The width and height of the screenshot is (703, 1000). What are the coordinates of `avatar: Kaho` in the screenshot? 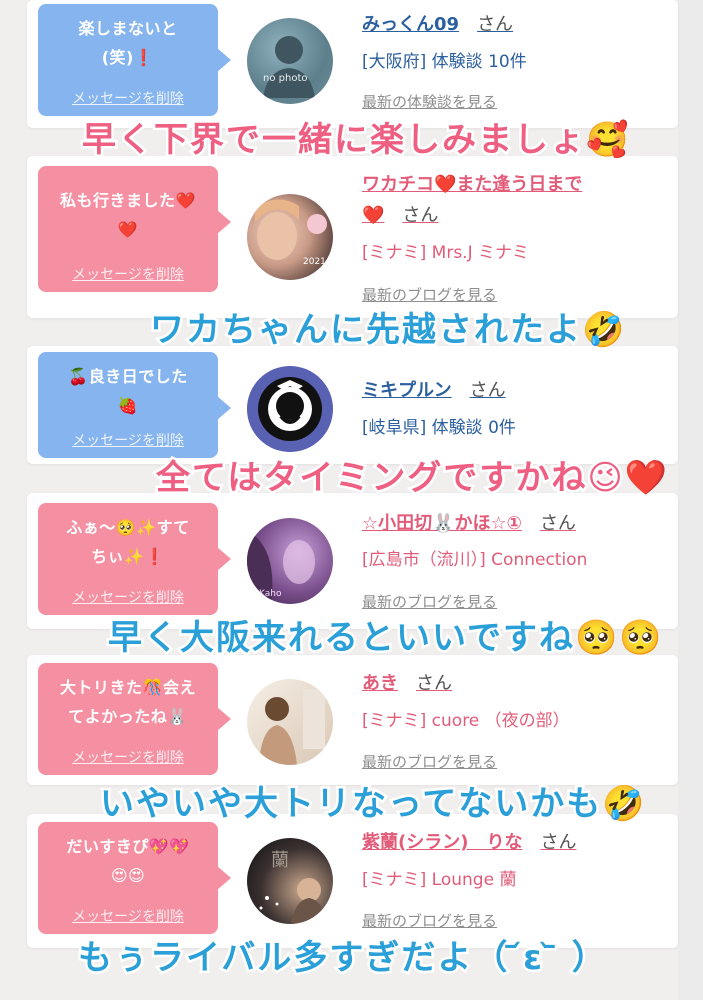 It's located at (290, 561).